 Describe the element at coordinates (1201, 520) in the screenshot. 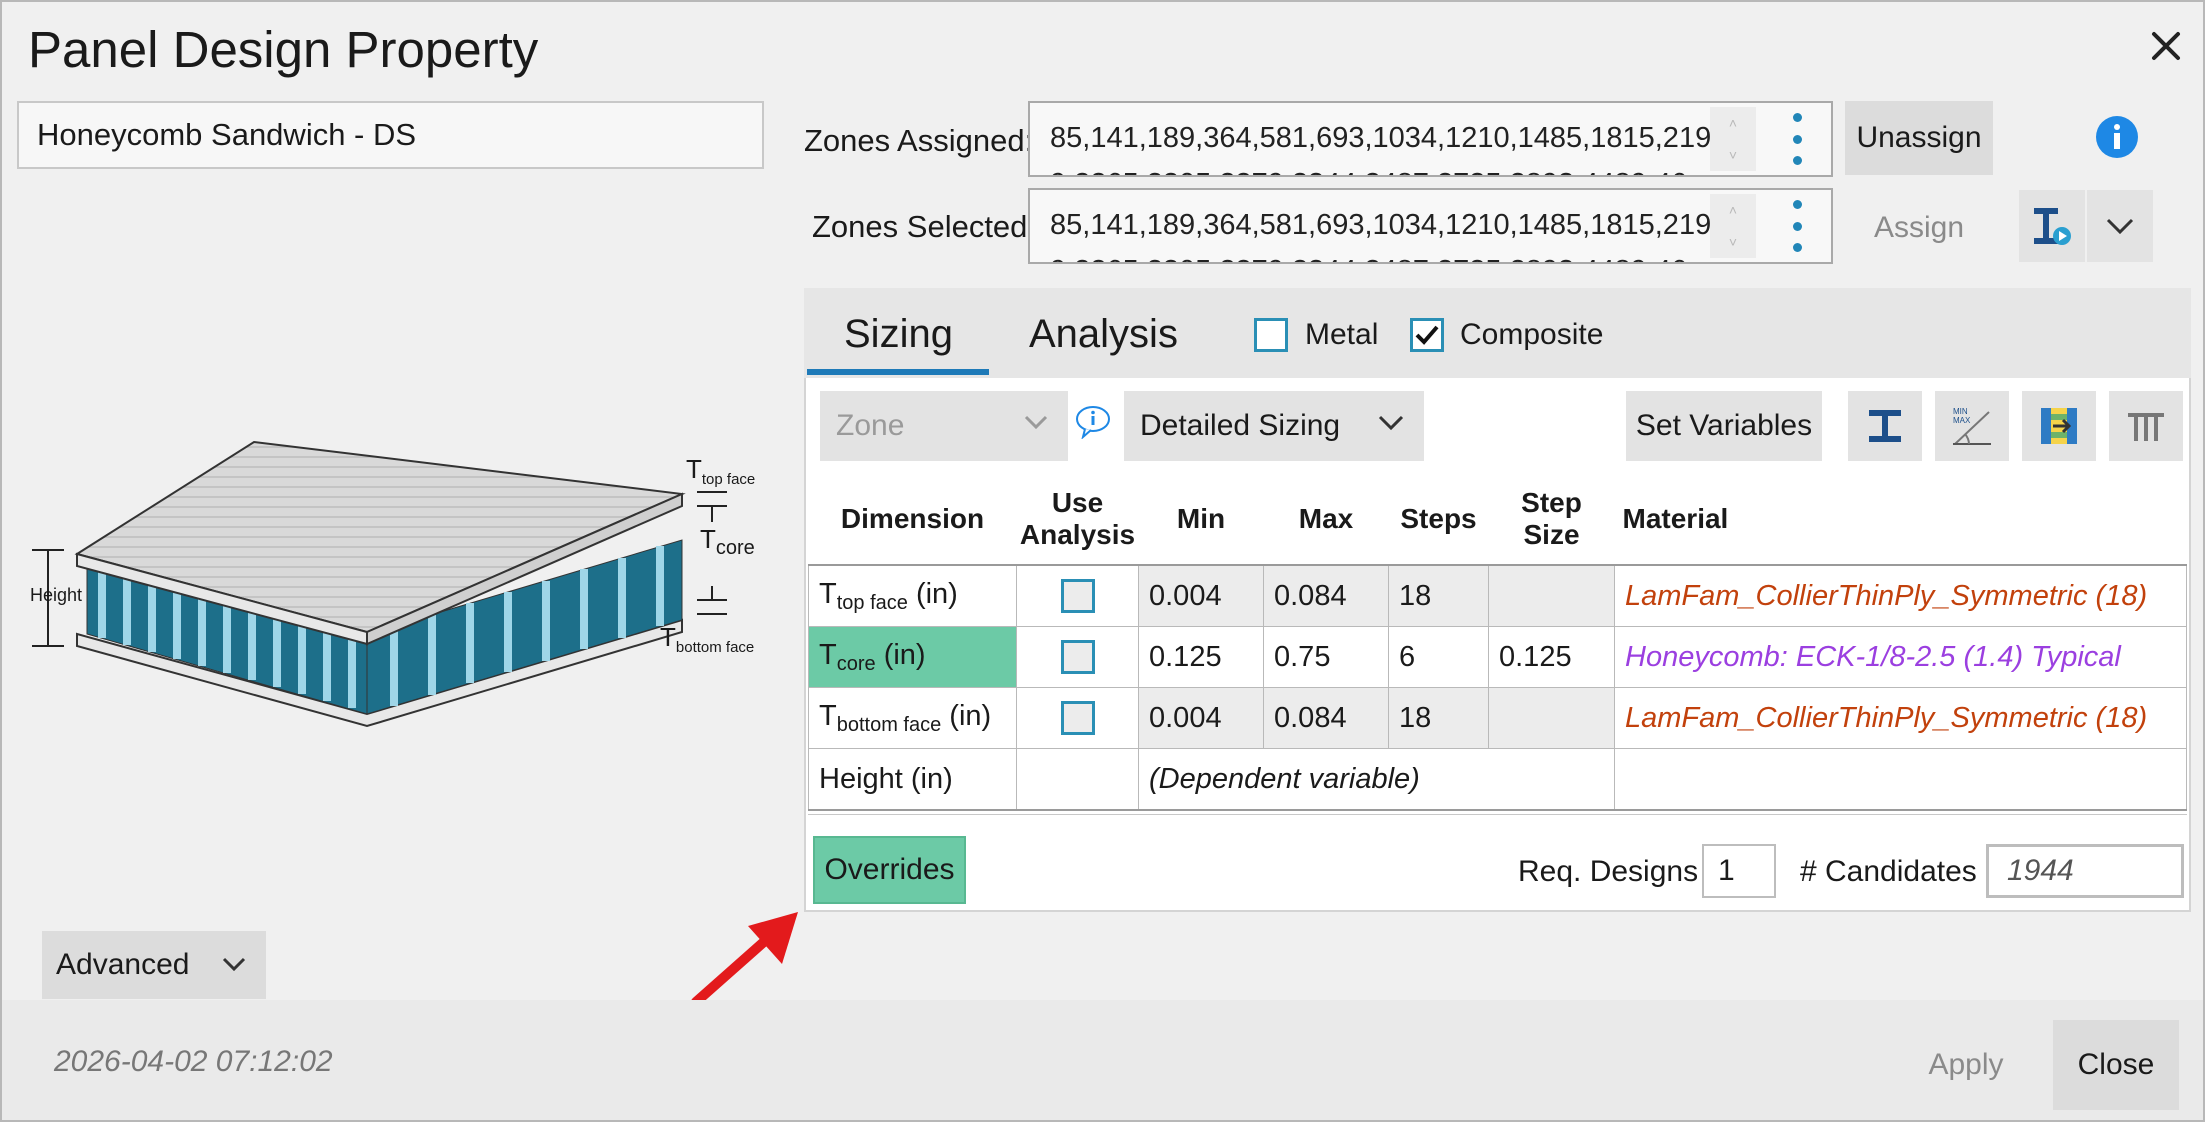

I see `col-header-min: Min` at that location.